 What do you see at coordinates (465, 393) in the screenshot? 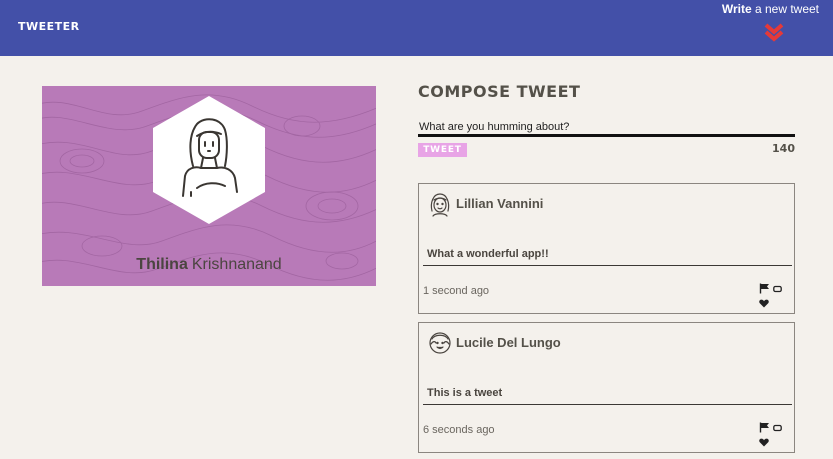
I see `tweet-text: This is a tweet` at bounding box center [465, 393].